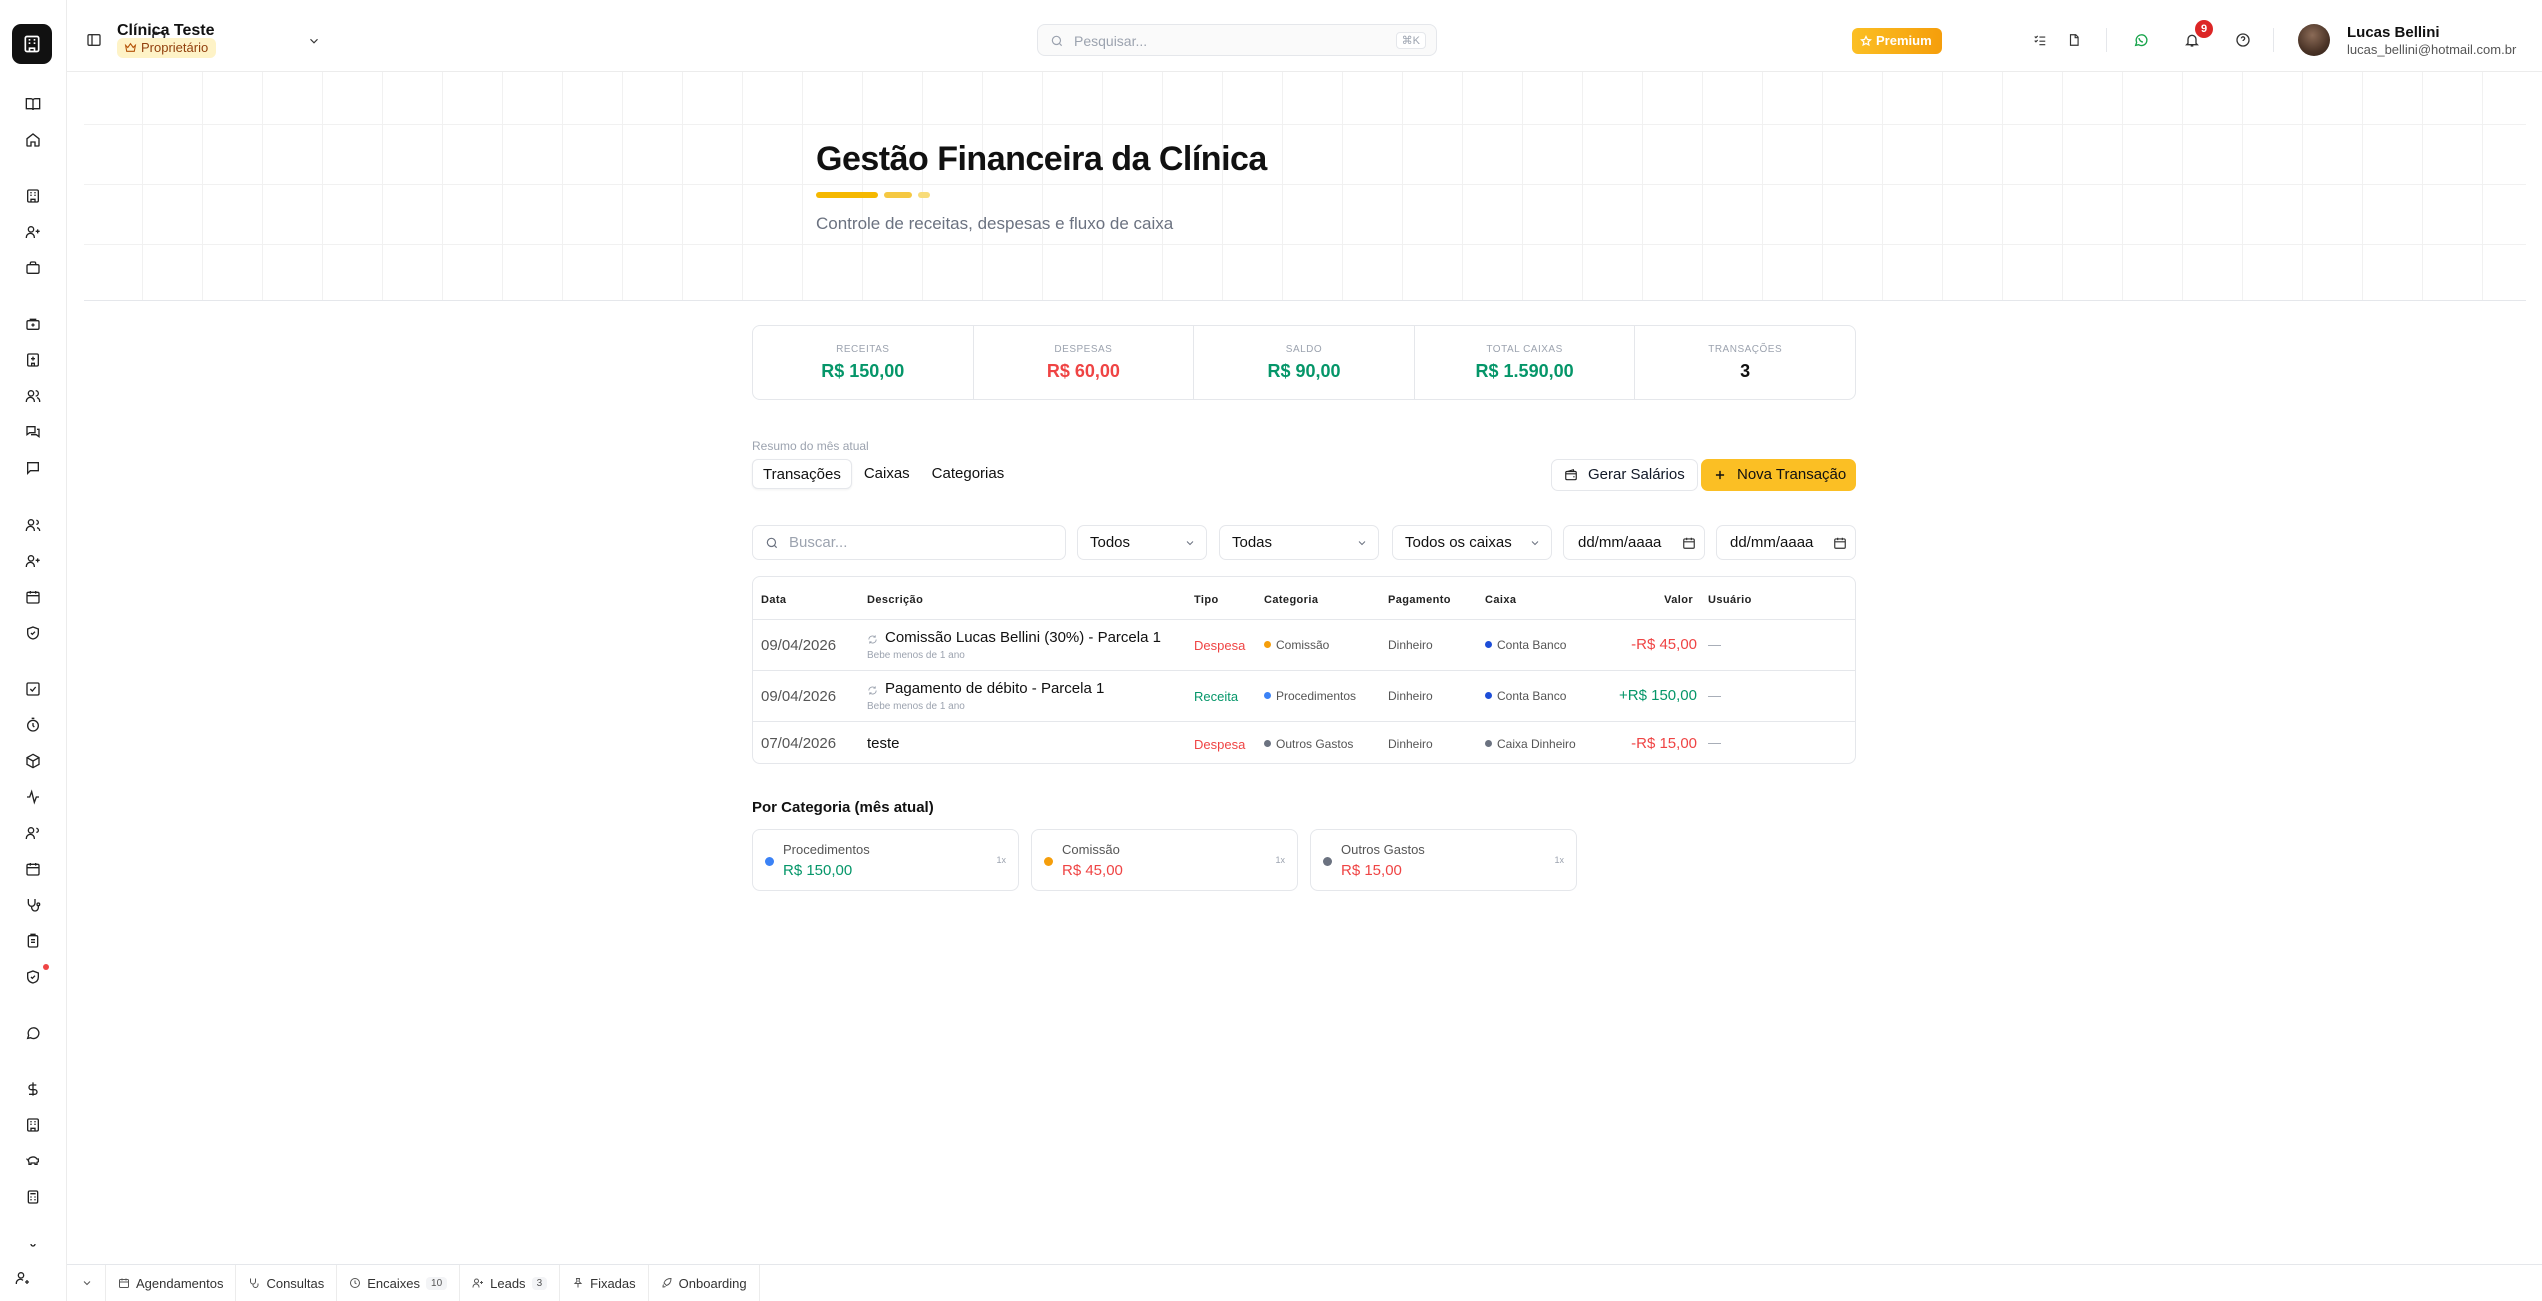 This screenshot has height=1301, width=2542. Describe the element at coordinates (1897, 41) in the screenshot. I see `premium-badge: Premium` at that location.